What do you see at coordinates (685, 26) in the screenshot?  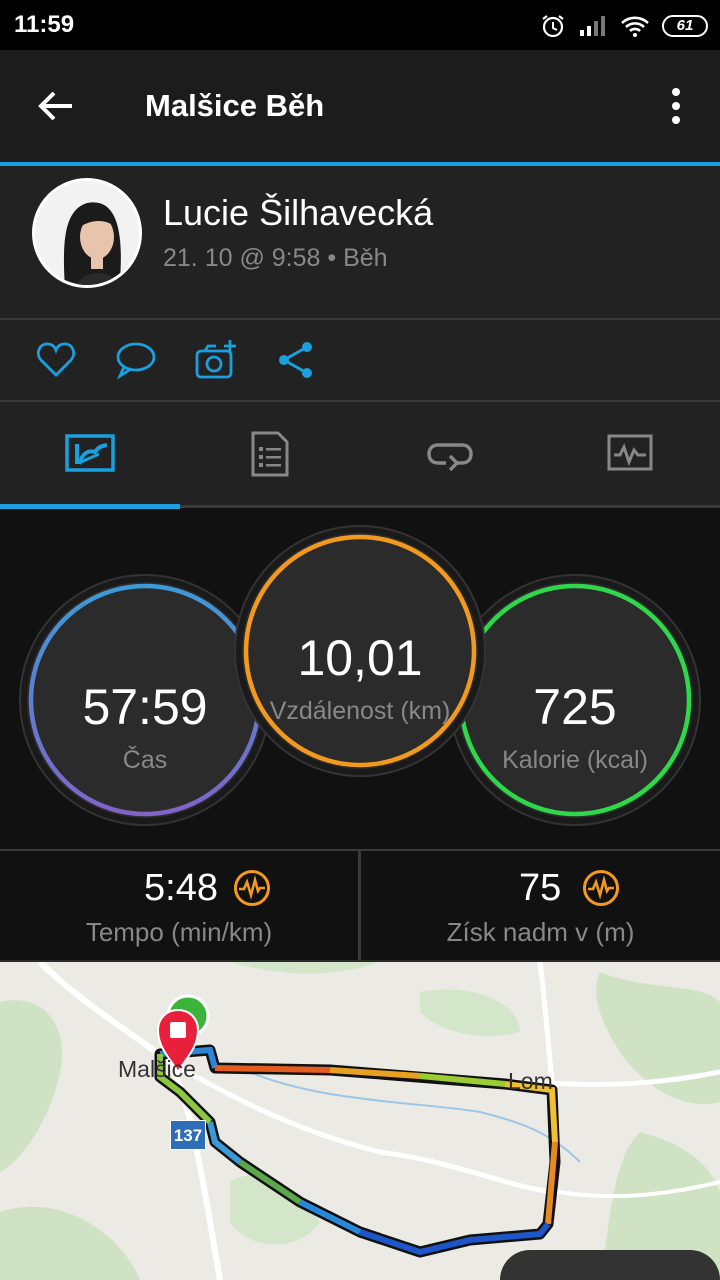 I see `battery-icon: 61` at bounding box center [685, 26].